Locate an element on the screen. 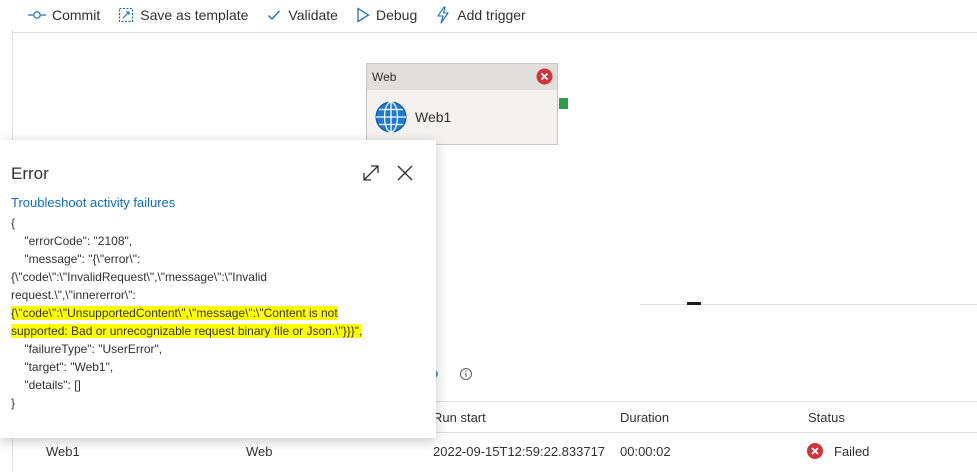 The height and width of the screenshot is (472, 977). cell-status: Failed is located at coordinates (852, 451).